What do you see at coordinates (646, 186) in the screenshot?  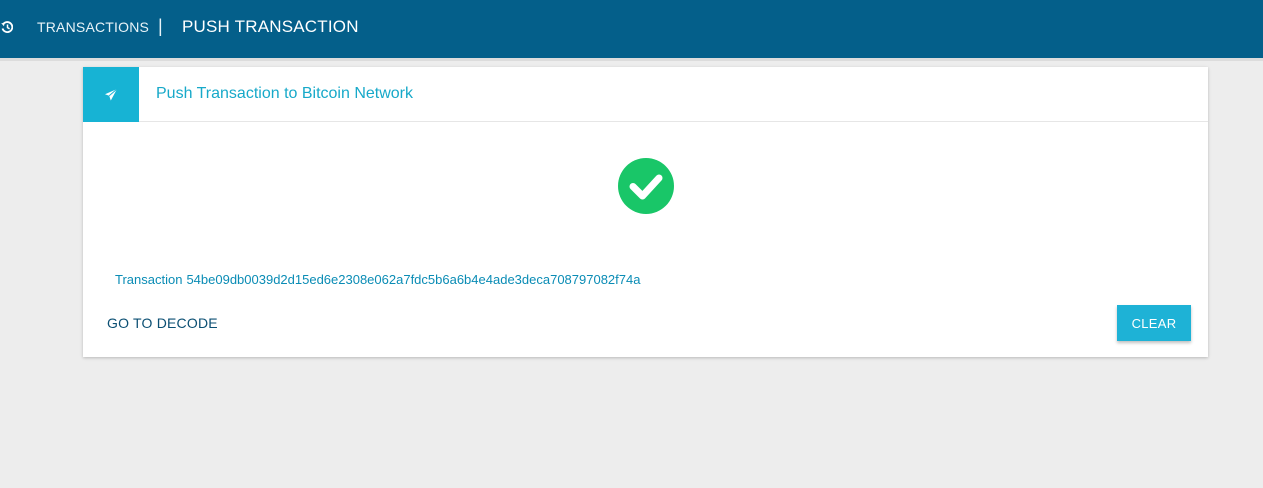 I see `check-circle-icon` at bounding box center [646, 186].